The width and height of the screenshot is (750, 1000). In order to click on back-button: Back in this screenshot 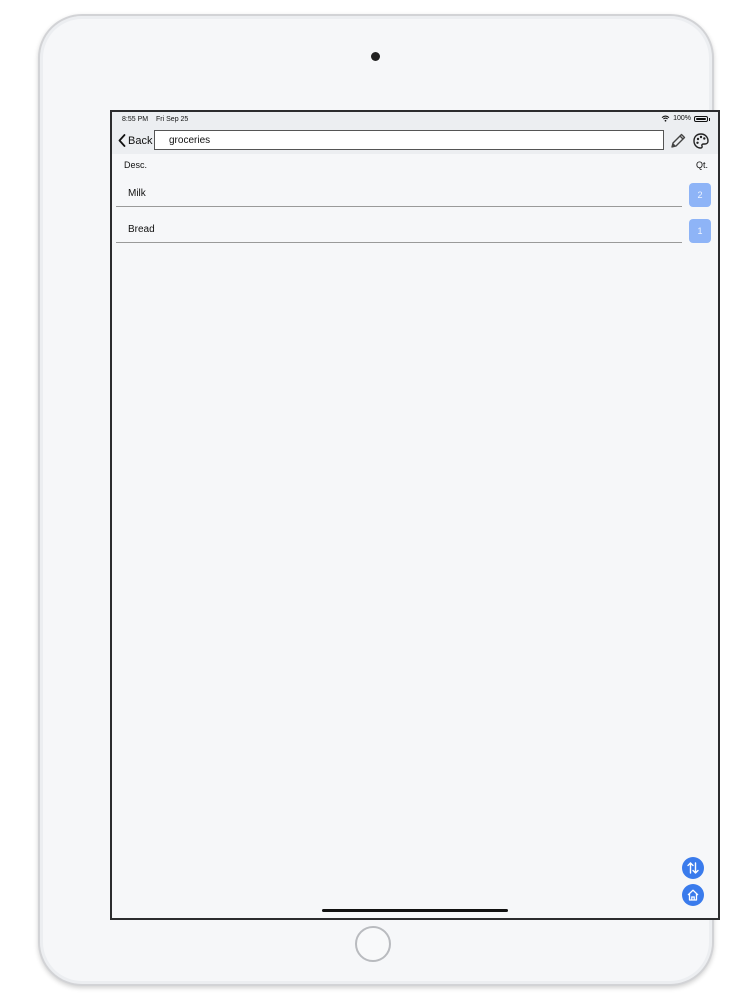, I will do `click(135, 140)`.